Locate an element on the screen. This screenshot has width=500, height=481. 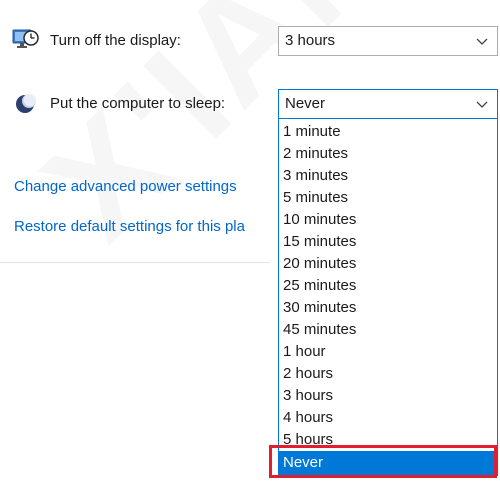
change-advanced-power-settings-link: Change advanced power settings is located at coordinates (125, 186).